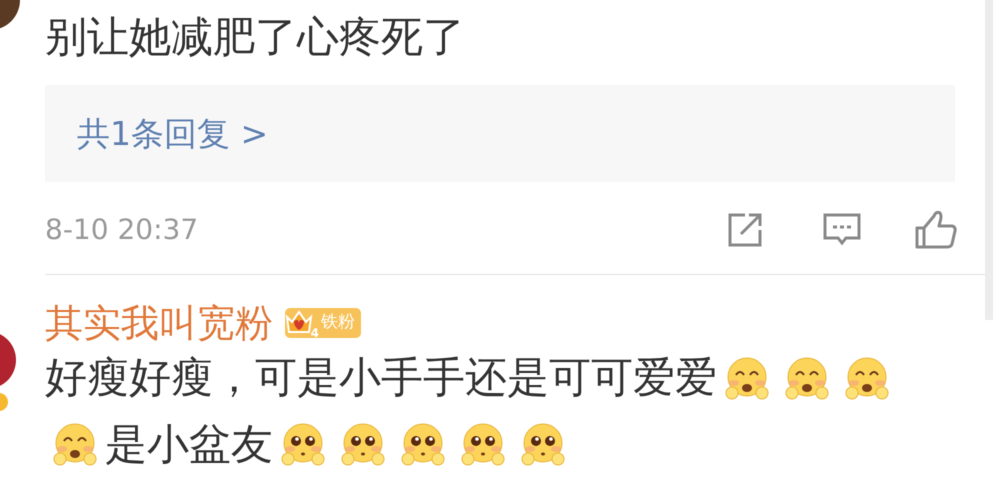 This screenshot has height=501, width=1000. I want to click on comment-text: 别让她减肥了心疼死了, so click(255, 37).